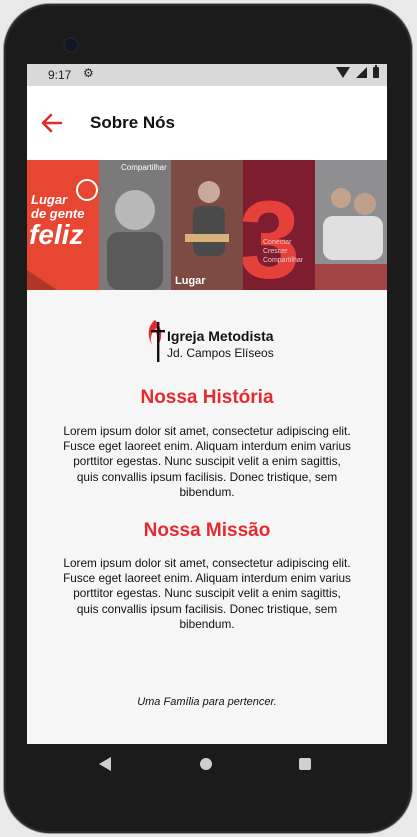 This screenshot has width=417, height=837. What do you see at coordinates (220, 353) in the screenshot?
I see `logo-subtitle: Jd. Campos Elíseos` at bounding box center [220, 353].